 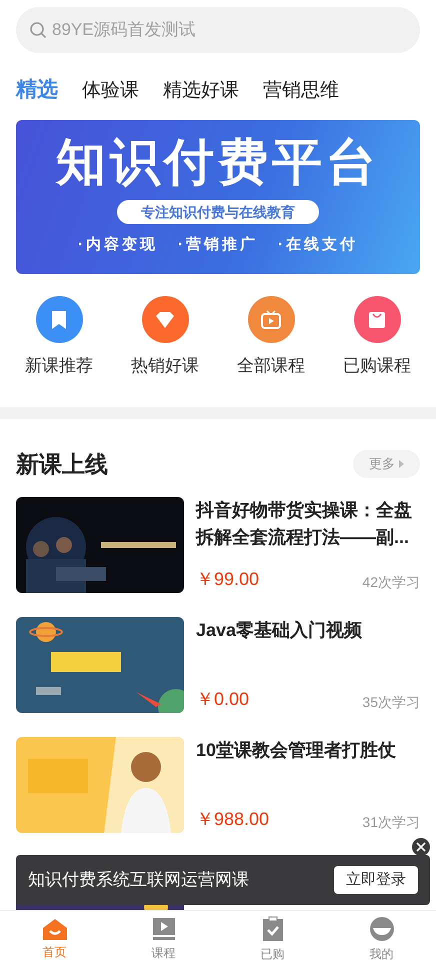 I want to click on profile-icon, so click(x=381, y=929).